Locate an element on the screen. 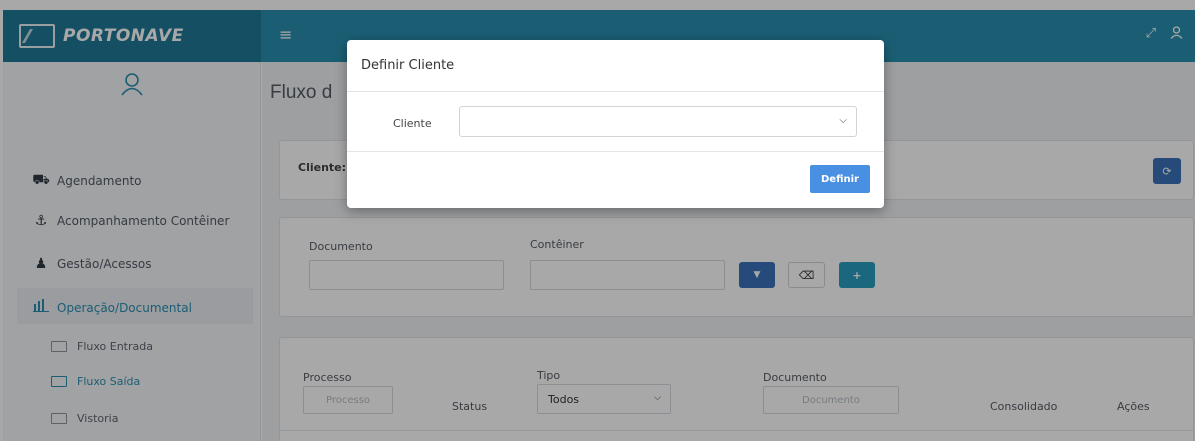  chevron-down-icon: ⌵ is located at coordinates (843, 120).